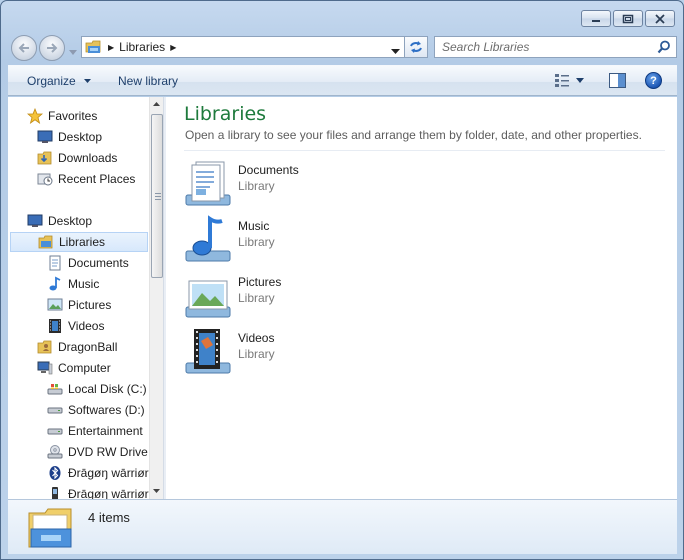 The height and width of the screenshot is (560, 684). I want to click on nav-item-label: Computer, so click(84, 368).